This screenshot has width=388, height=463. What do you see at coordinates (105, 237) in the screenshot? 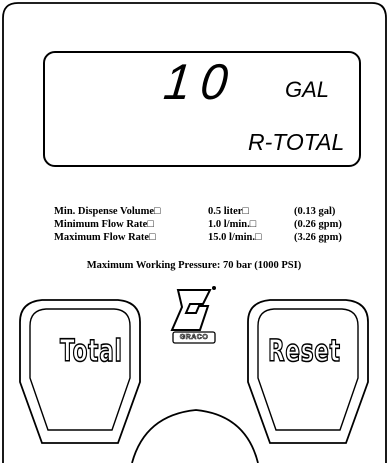
I see `spec-label: Maximum Flow Rate□` at bounding box center [105, 237].